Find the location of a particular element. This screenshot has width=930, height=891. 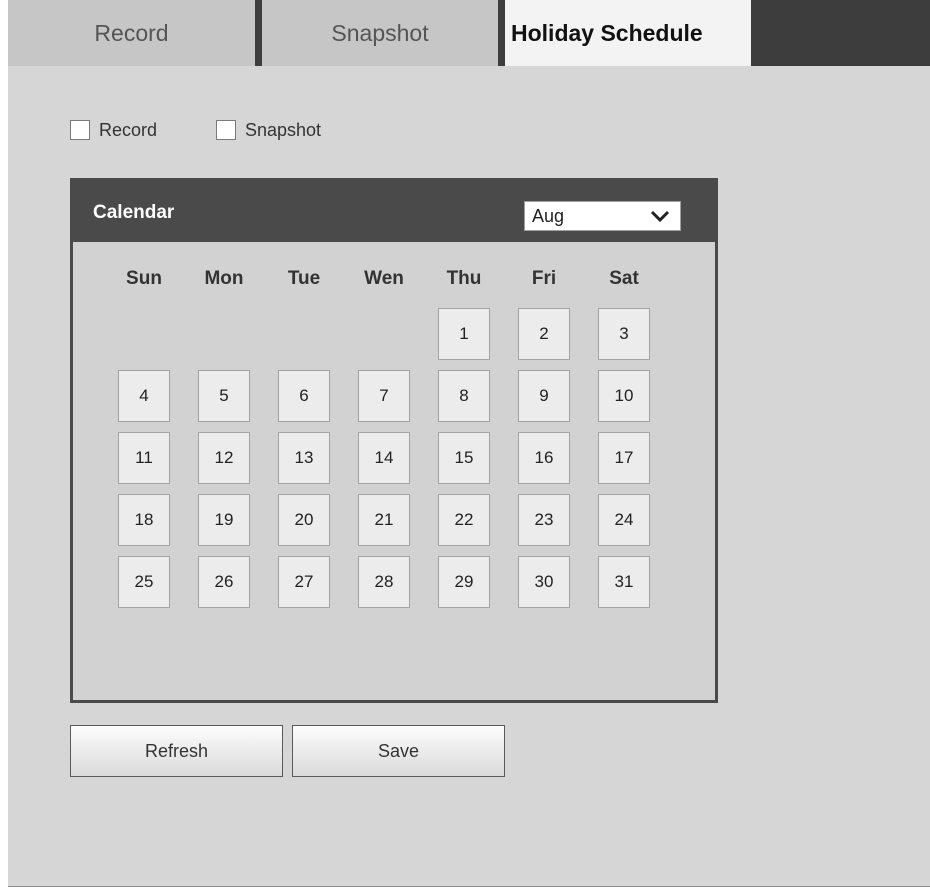

weekday-sat: Sat is located at coordinates (624, 278).